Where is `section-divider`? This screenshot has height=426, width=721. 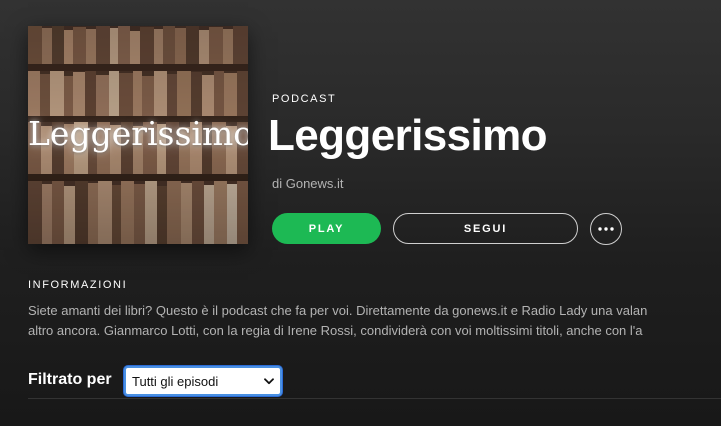
section-divider is located at coordinates (374, 398).